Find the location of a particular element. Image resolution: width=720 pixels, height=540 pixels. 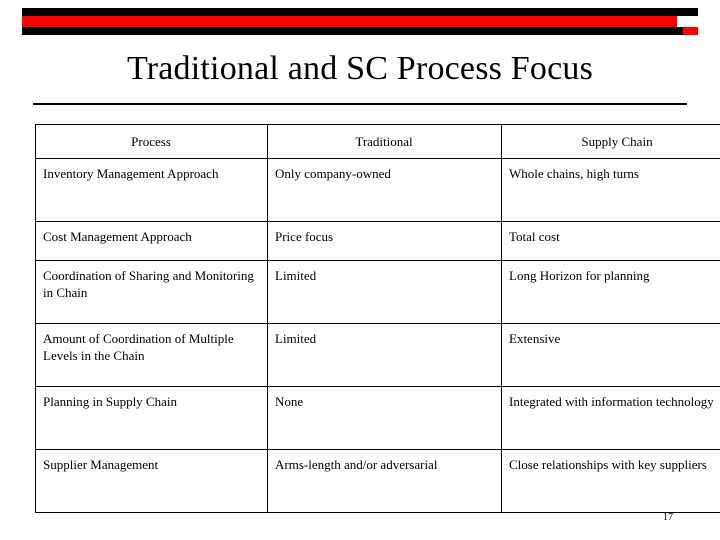

header-bar-red is located at coordinates (349, 21).